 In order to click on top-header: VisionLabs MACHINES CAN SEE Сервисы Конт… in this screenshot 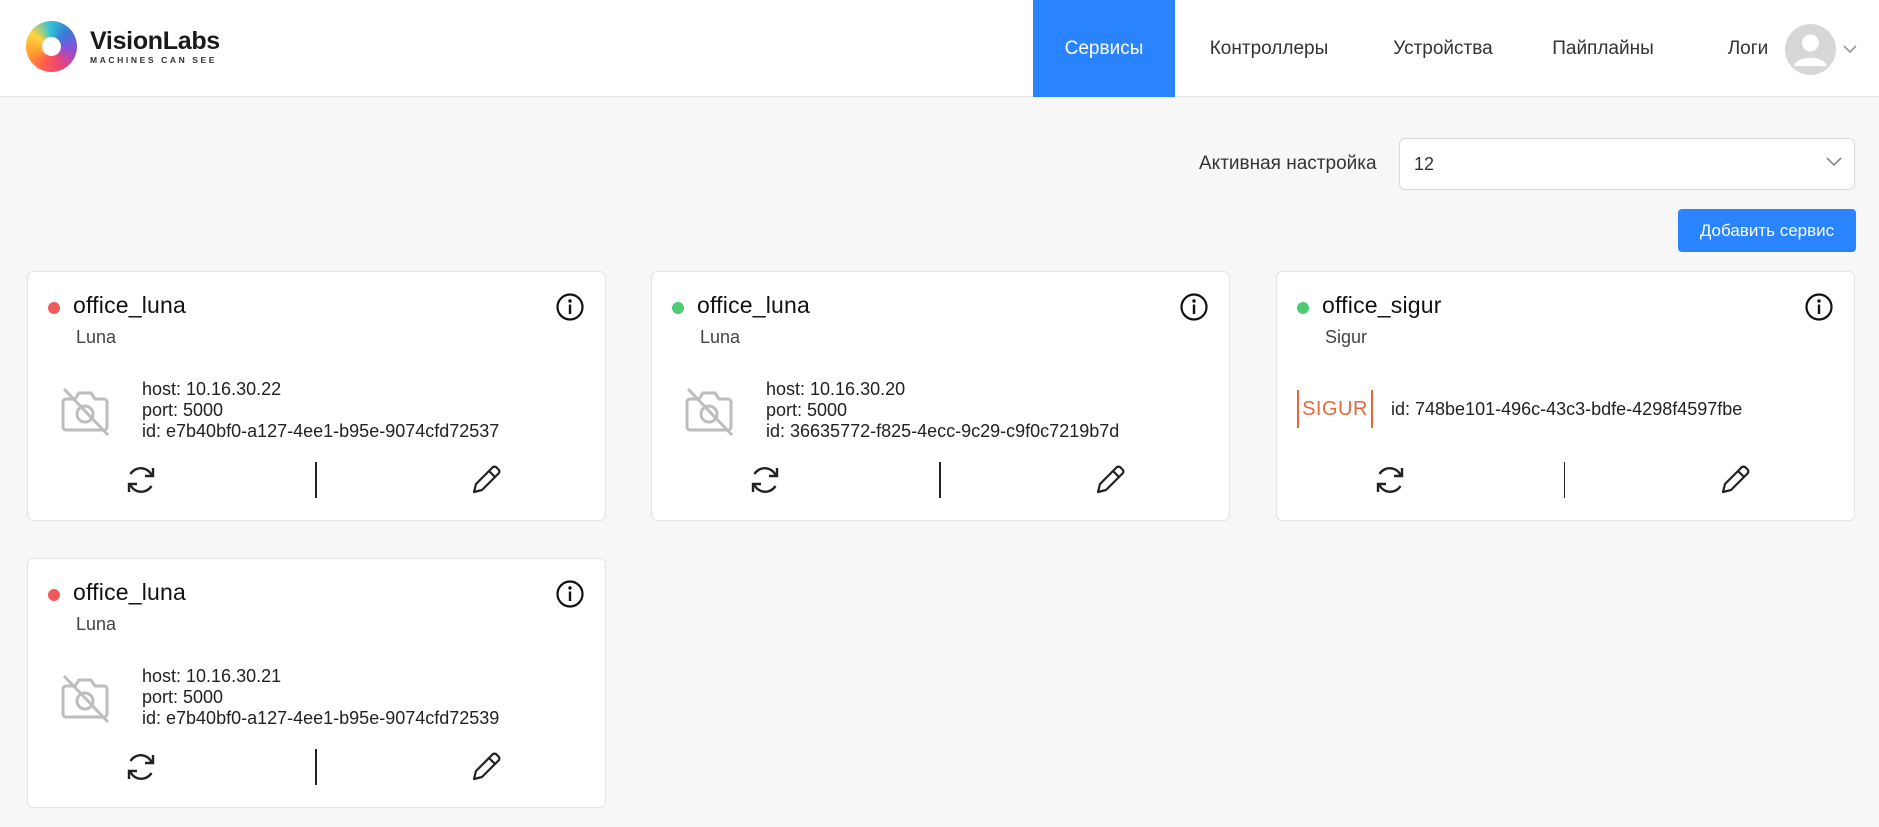, I will do `click(939, 48)`.